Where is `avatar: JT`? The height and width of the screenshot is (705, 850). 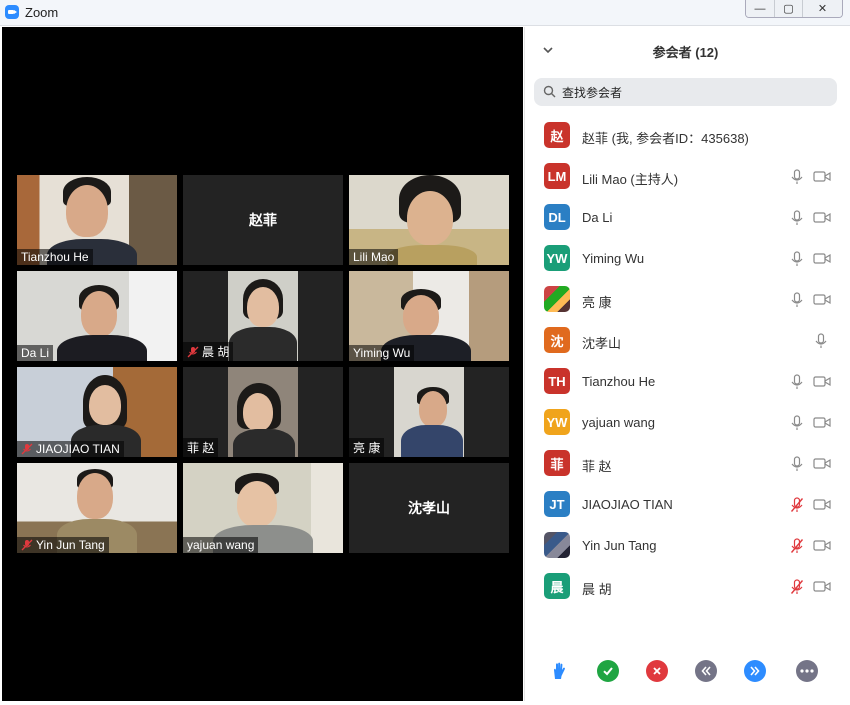
avatar: JT is located at coordinates (557, 504).